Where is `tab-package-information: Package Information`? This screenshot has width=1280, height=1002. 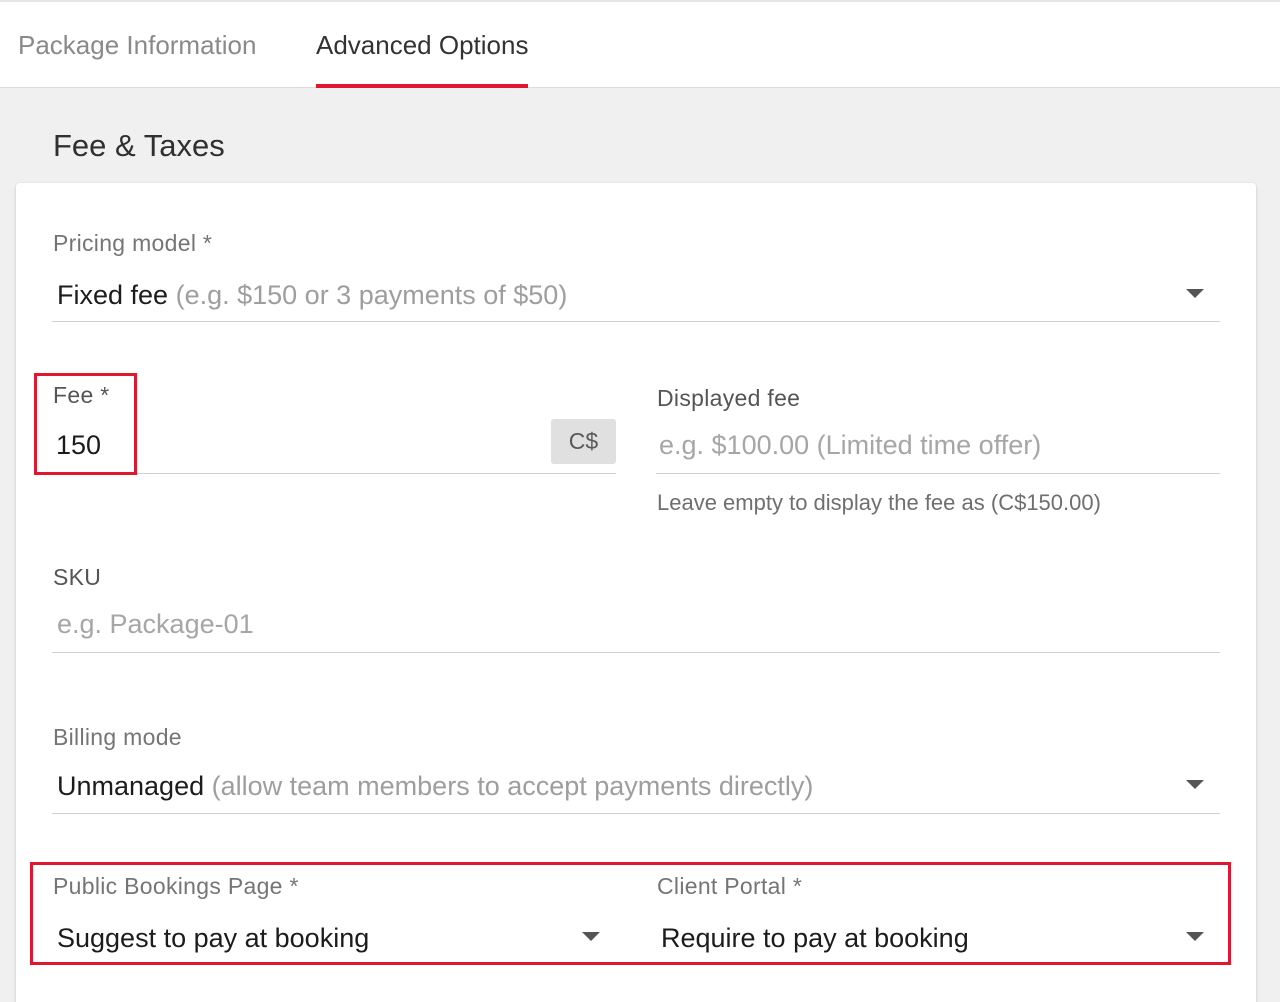
tab-package-information: Package Information is located at coordinates (137, 45).